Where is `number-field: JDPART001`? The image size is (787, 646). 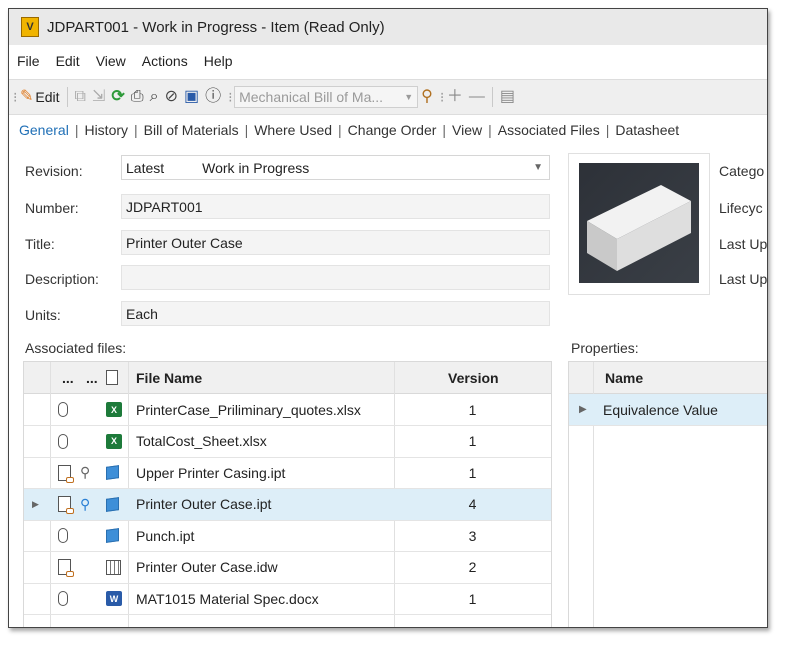
number-field: JDPART001 is located at coordinates (335, 206).